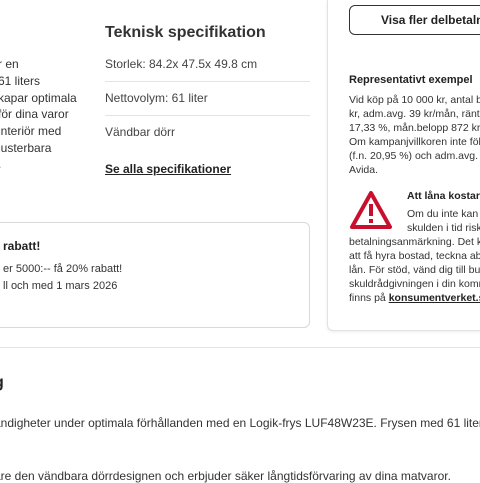  Describe the element at coordinates (34, 114) in the screenshot. I see `product-description-line: för dina varor` at that location.